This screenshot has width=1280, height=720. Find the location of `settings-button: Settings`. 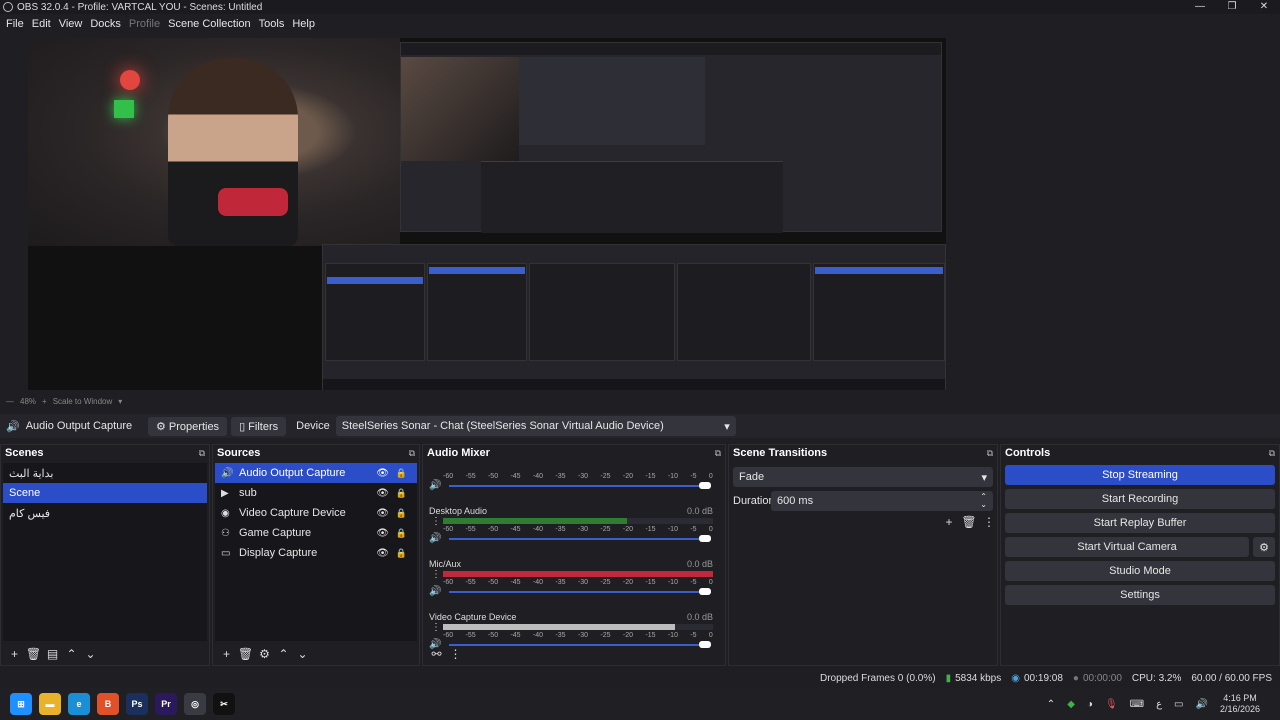

settings-button: Settings is located at coordinates (1140, 595).